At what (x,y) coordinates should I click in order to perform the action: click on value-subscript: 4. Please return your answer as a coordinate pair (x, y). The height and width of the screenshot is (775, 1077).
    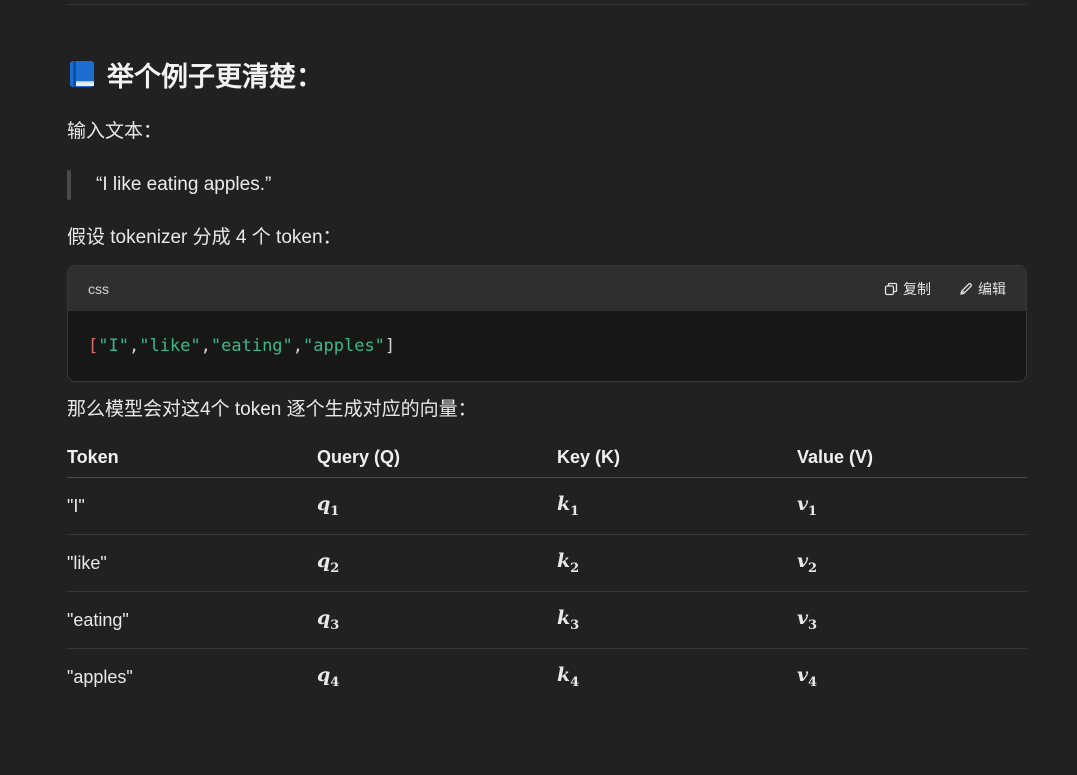
    Looking at the image, I should click on (813, 682).